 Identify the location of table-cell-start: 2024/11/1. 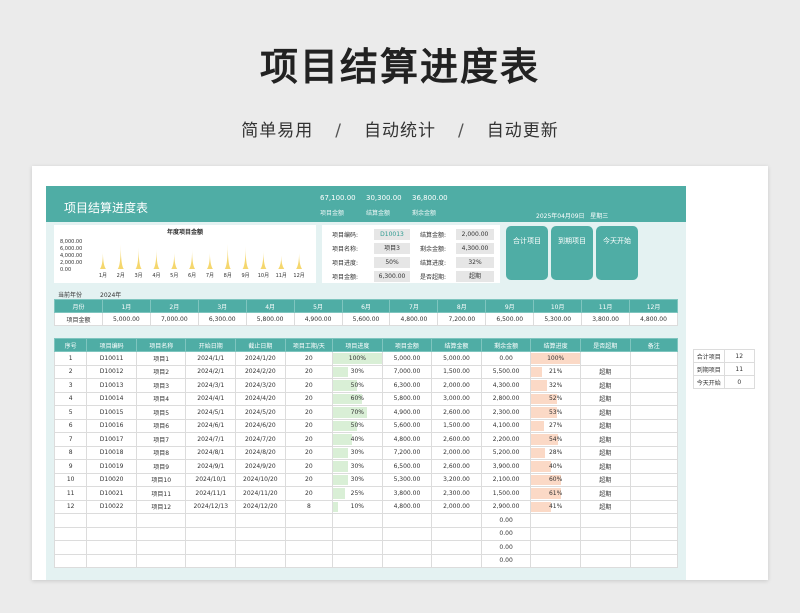
(211, 493).